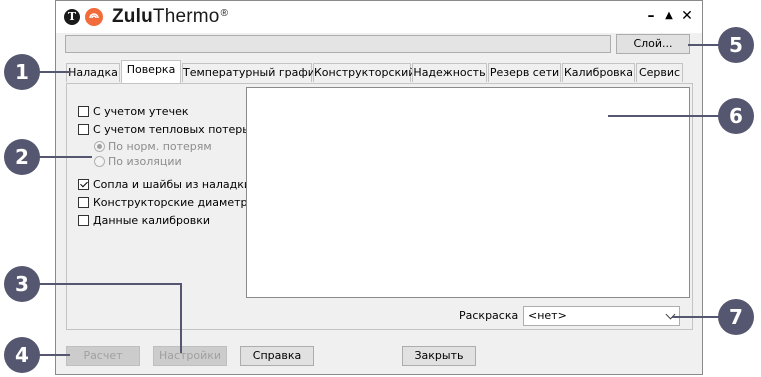  I want to click on option-label: С учетом тепловых потерь, so click(171, 129).